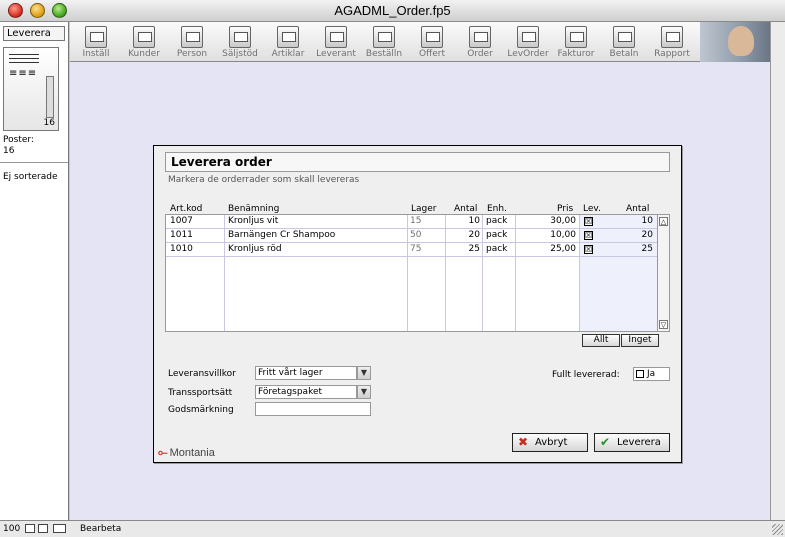 The height and width of the screenshot is (537, 785). I want to click on cancel-button-label: Avbryt, so click(551, 442).